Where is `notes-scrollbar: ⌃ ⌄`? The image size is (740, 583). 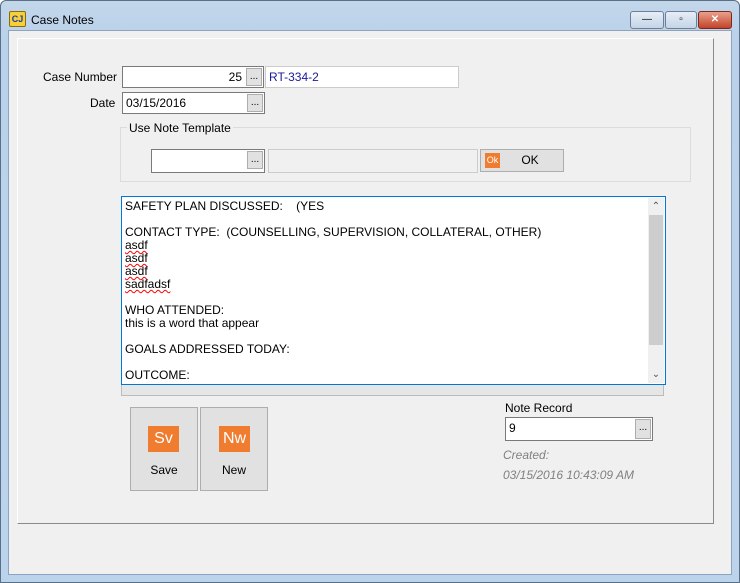
notes-scrollbar: ⌃ ⌄ is located at coordinates (656, 290).